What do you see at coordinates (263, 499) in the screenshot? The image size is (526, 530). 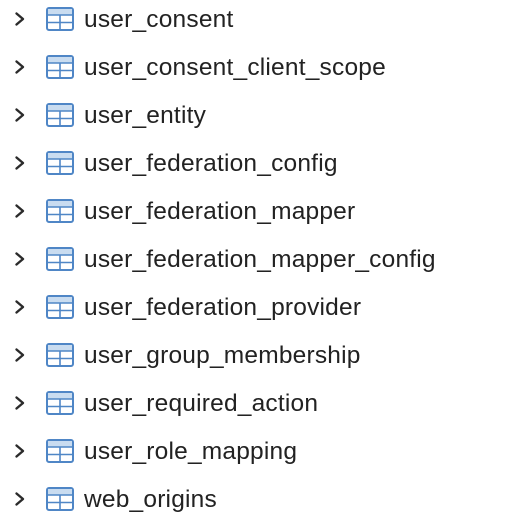 I see `tree-item: web_origins` at bounding box center [263, 499].